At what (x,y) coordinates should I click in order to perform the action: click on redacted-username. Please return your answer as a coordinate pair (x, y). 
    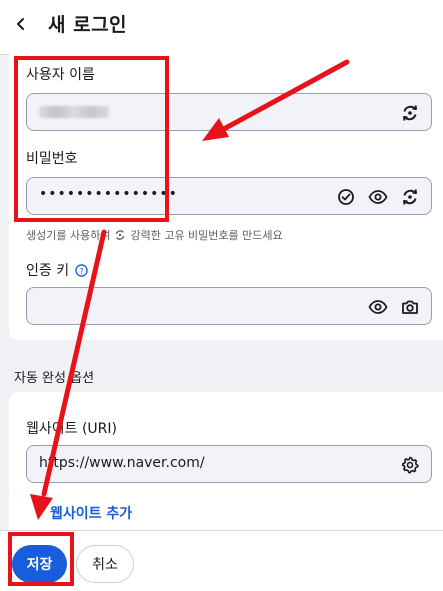
    Looking at the image, I should click on (74, 112).